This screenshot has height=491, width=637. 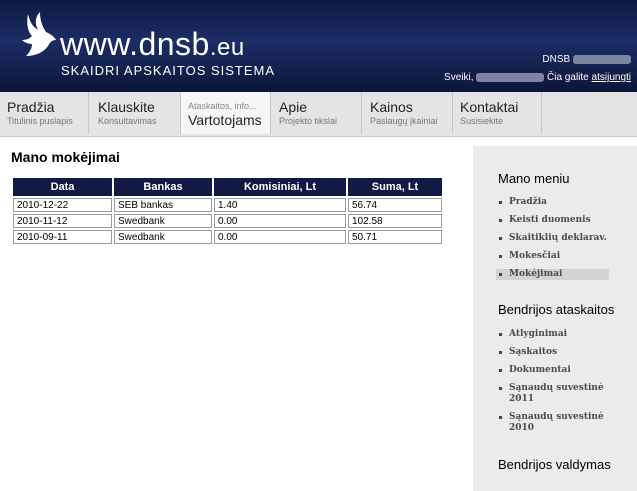 What do you see at coordinates (553, 238) in the screenshot?
I see `menu-item-skaitikliu-deklarav: Skaitiklių deklarav.` at bounding box center [553, 238].